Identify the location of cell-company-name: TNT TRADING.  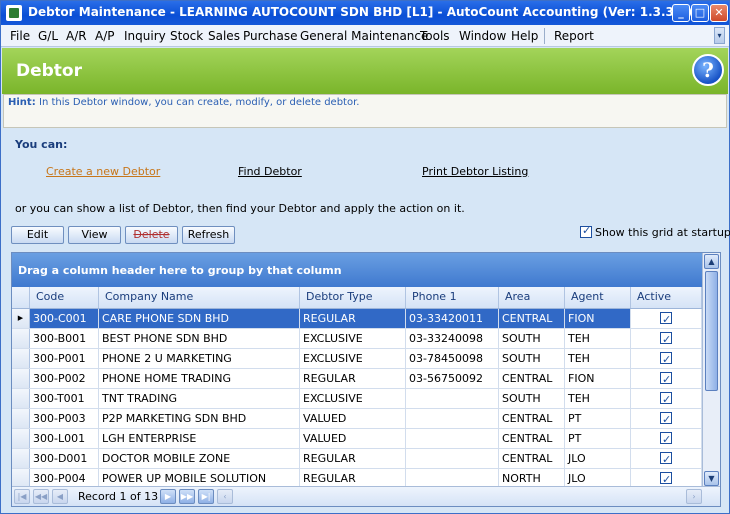
(199, 398).